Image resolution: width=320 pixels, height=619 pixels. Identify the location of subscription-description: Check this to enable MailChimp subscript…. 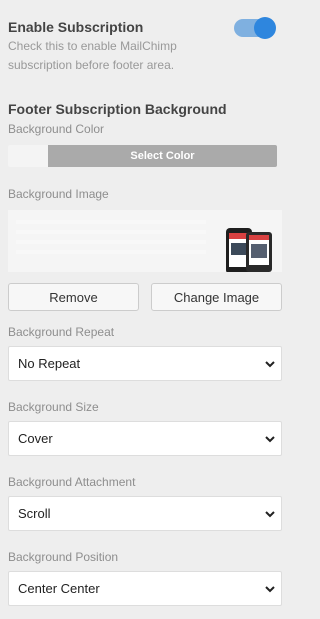
(92, 55).